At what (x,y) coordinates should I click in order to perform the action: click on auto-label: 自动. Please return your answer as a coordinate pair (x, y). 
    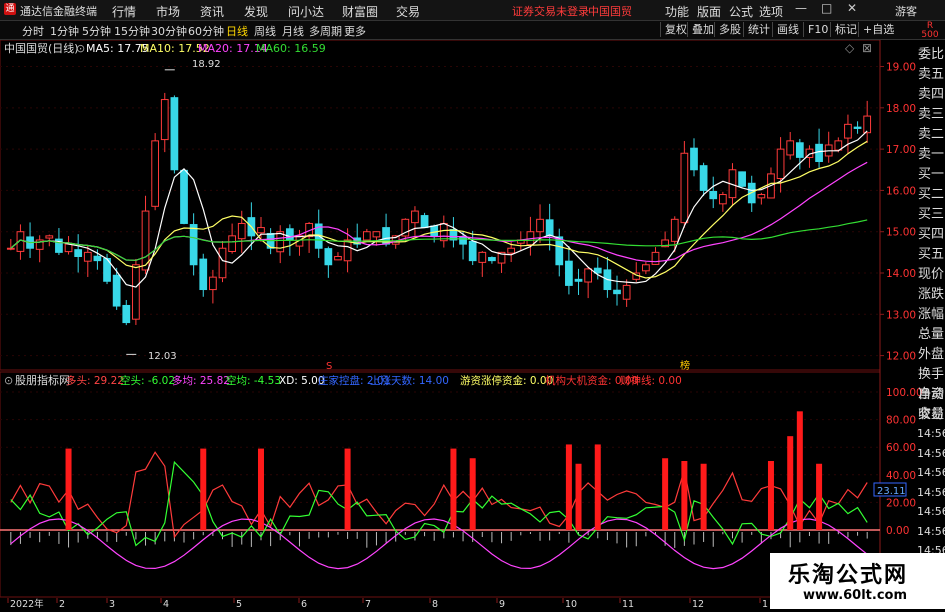
    Looking at the image, I should click on (931, 395).